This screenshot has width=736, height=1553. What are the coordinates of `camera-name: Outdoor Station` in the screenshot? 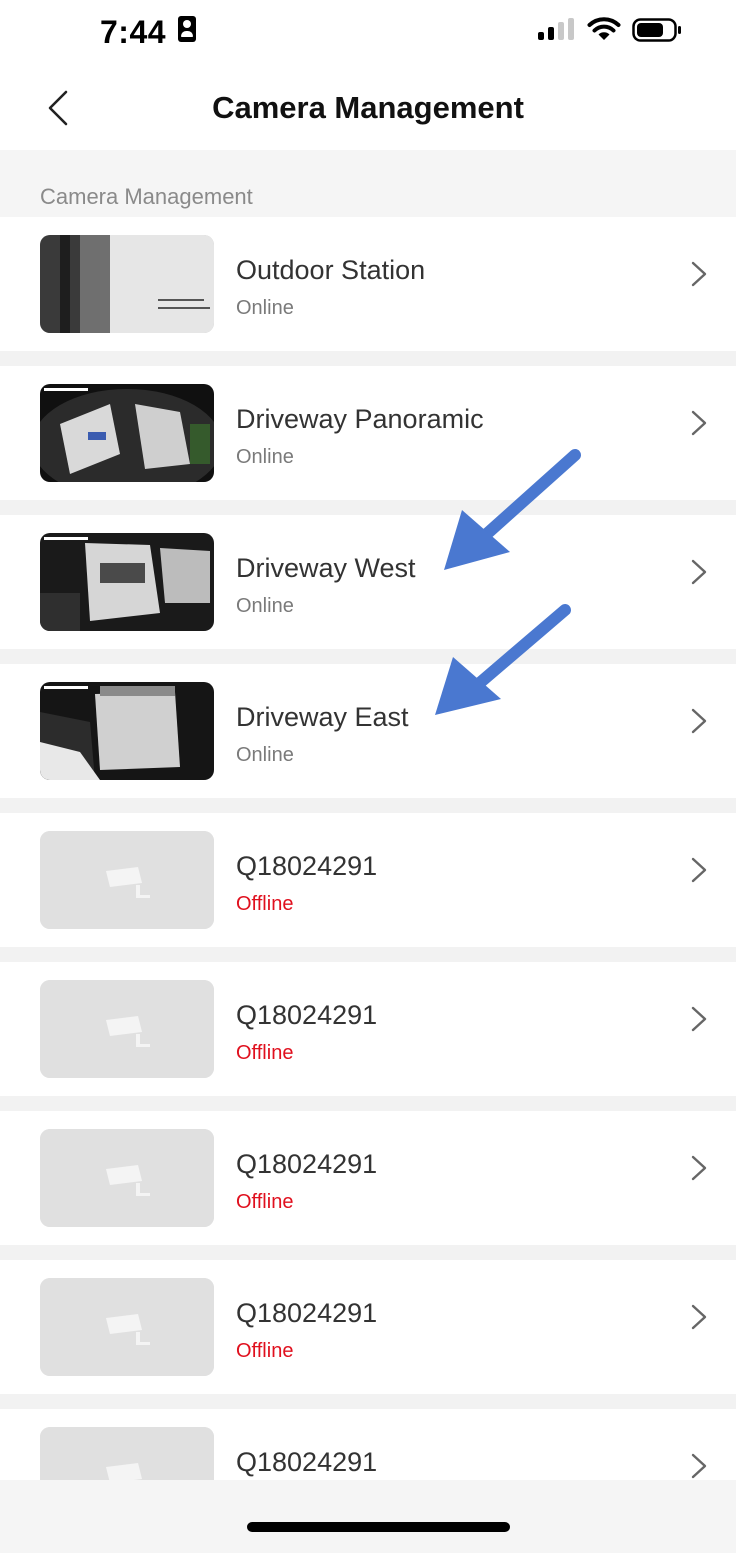 It's located at (331, 270).